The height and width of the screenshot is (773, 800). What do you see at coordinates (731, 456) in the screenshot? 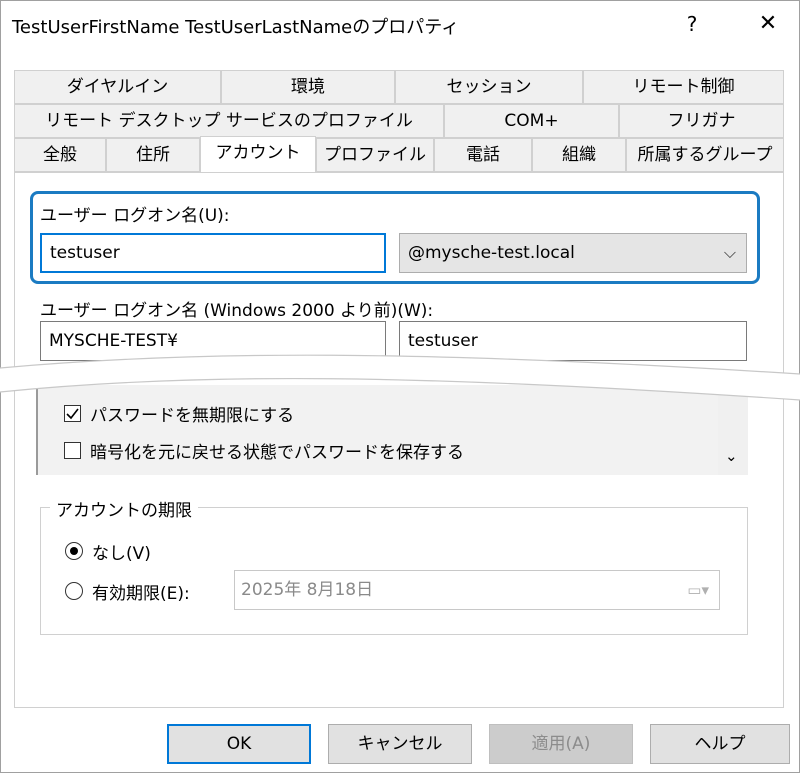
I see `scroll-down-icon: ⌄` at bounding box center [731, 456].